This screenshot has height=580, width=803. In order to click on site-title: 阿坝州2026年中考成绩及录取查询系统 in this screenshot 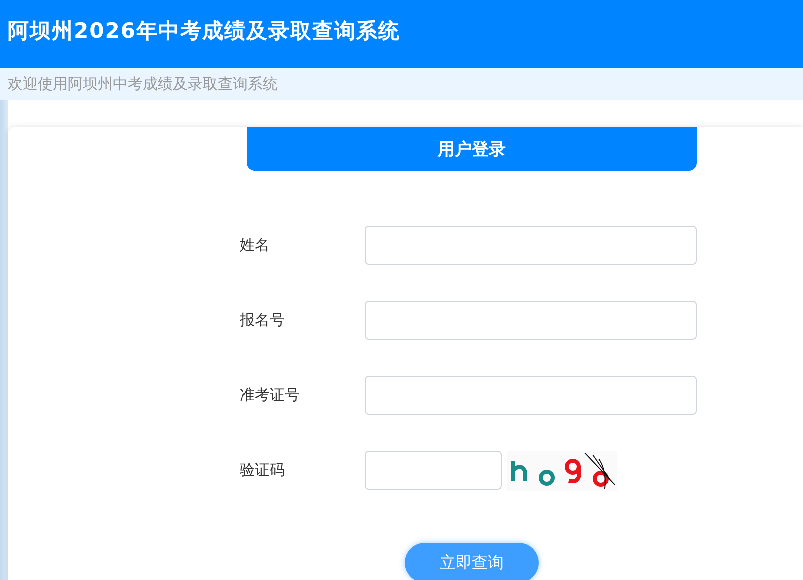, I will do `click(204, 31)`.